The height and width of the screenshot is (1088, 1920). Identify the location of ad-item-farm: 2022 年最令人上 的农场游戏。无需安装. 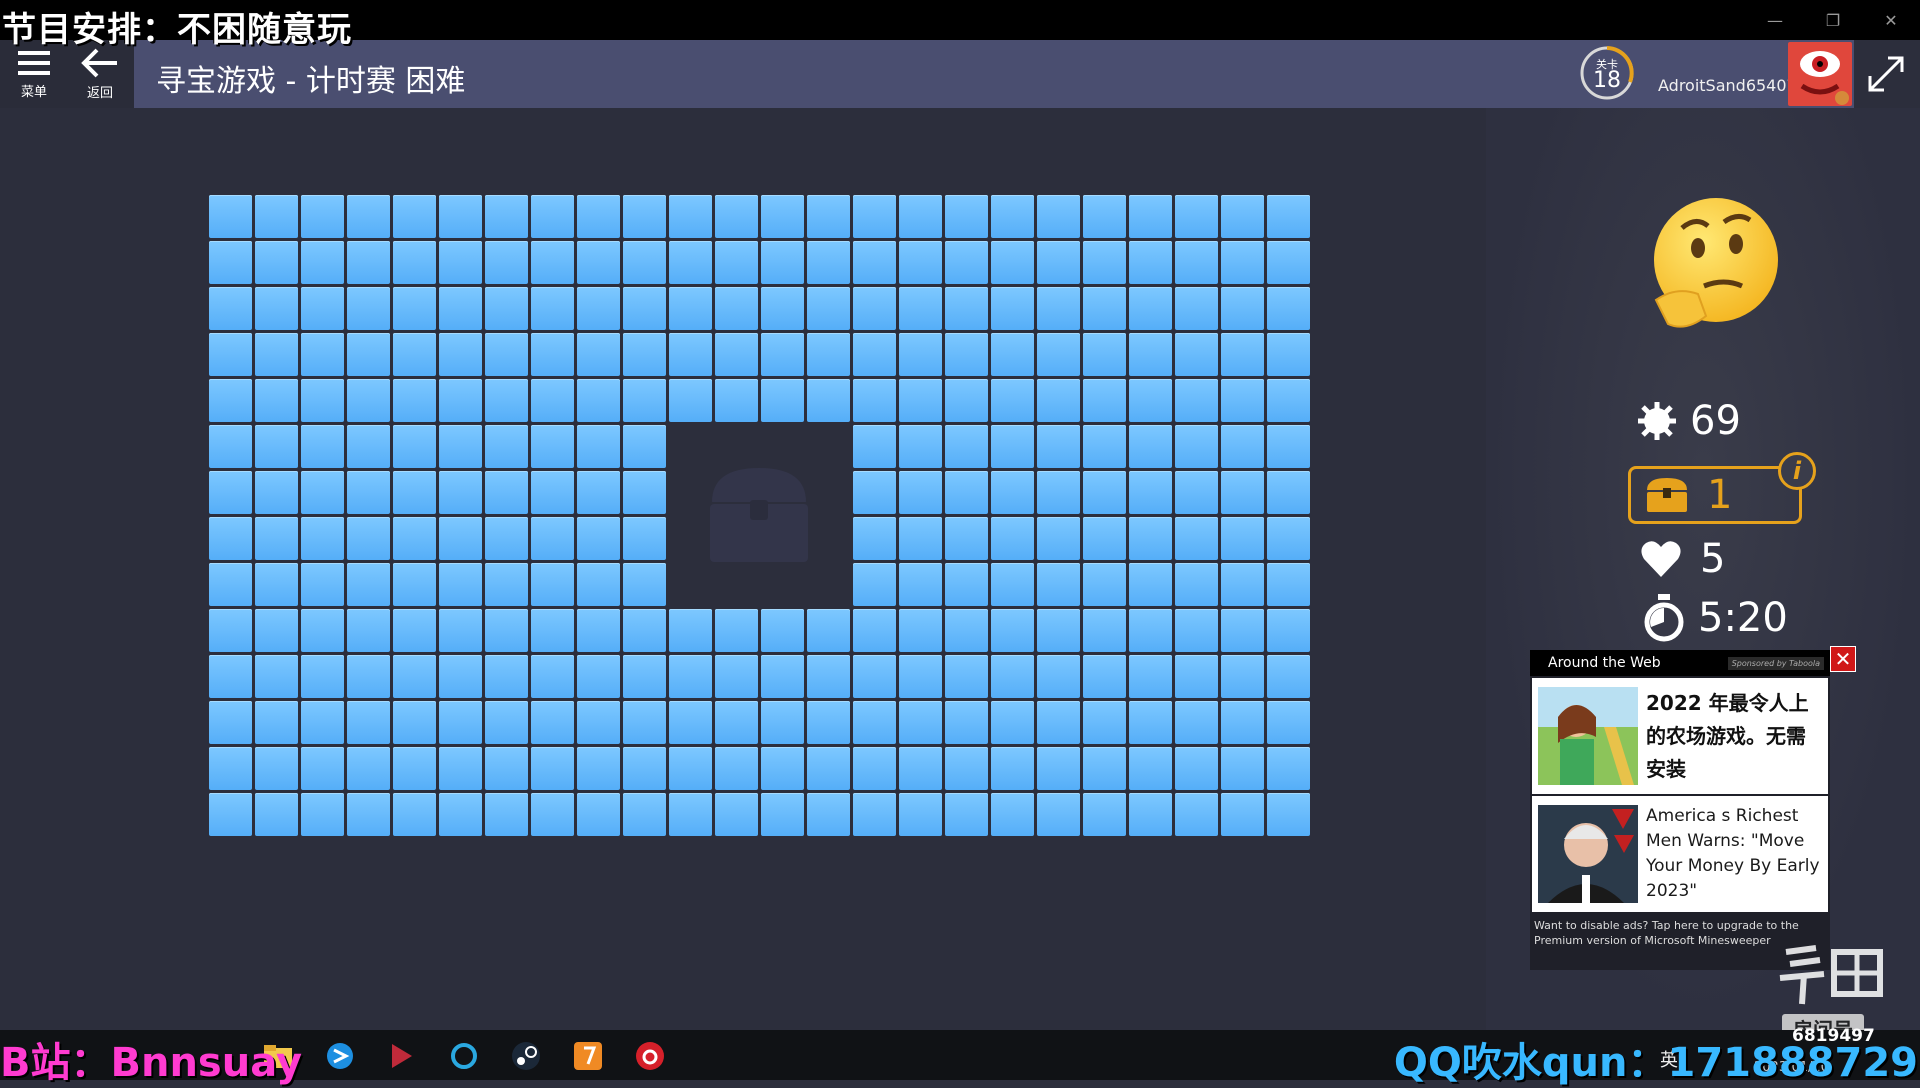
(1680, 736).